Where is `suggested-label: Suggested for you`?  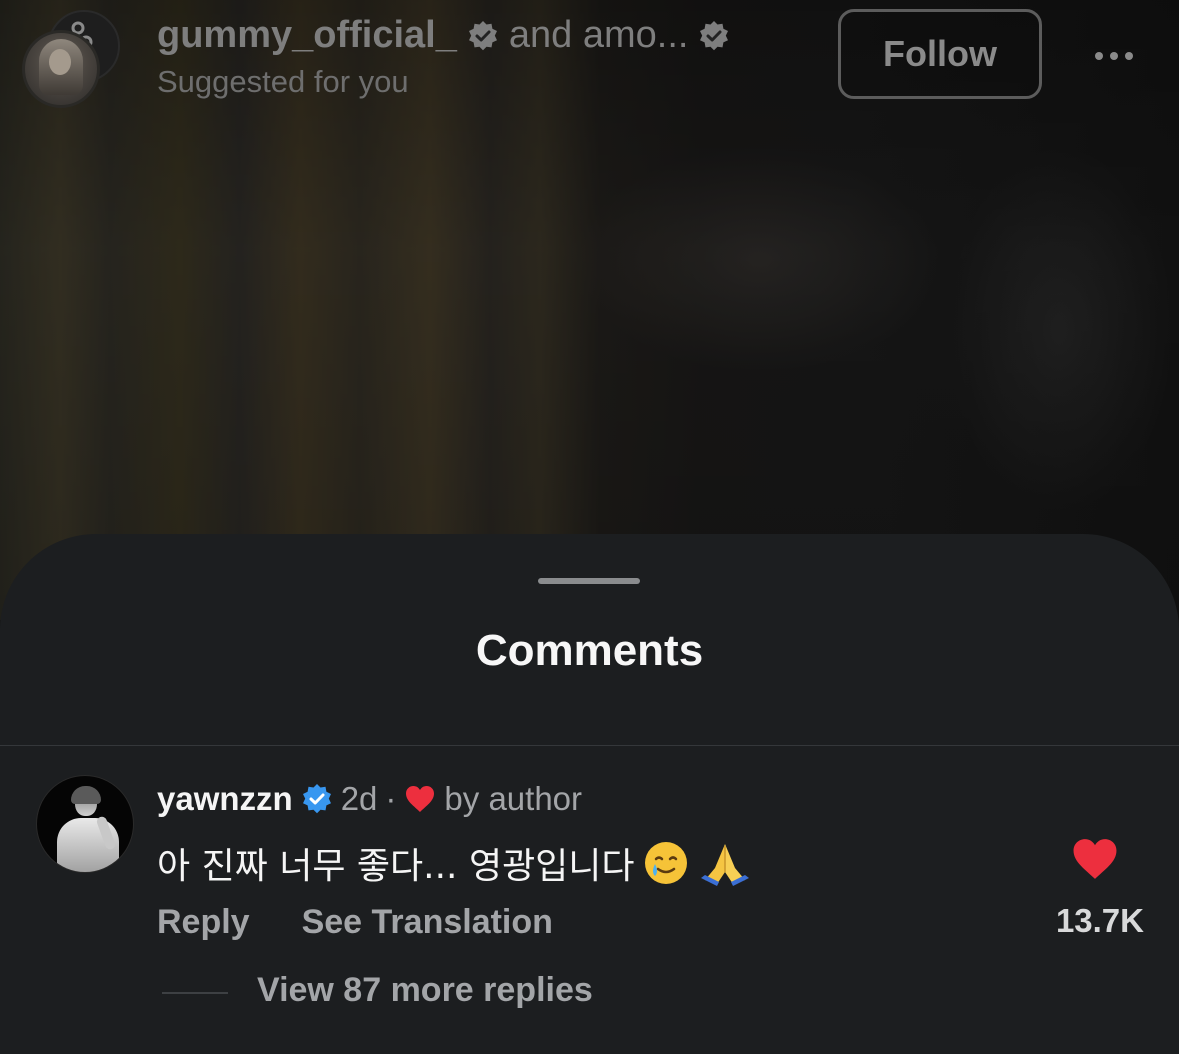 suggested-label: Suggested for you is located at coordinates (283, 81).